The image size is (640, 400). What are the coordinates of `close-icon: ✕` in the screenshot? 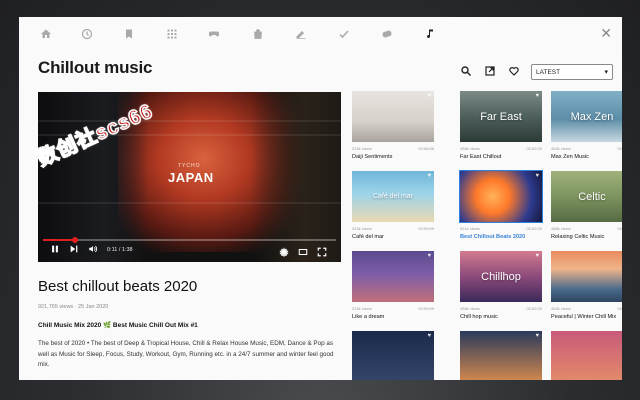 It's located at (606, 33).